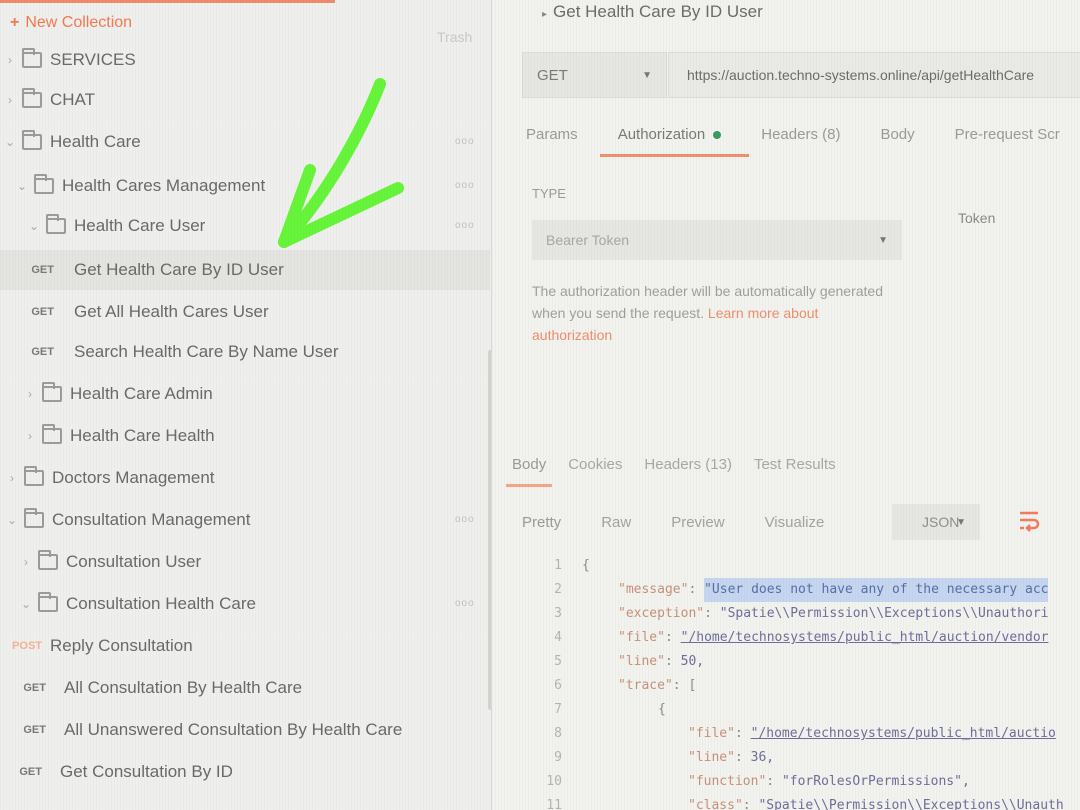  I want to click on folder-health-care-health: › Health Care Health, so click(245, 436).